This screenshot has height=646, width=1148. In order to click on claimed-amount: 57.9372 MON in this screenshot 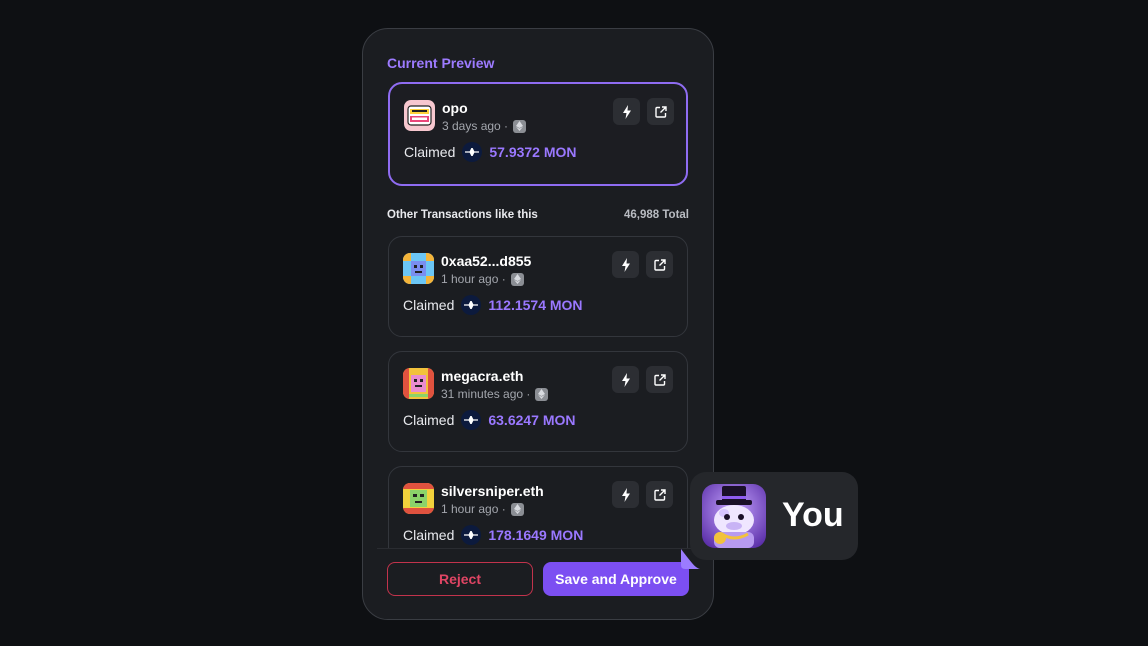, I will do `click(533, 152)`.